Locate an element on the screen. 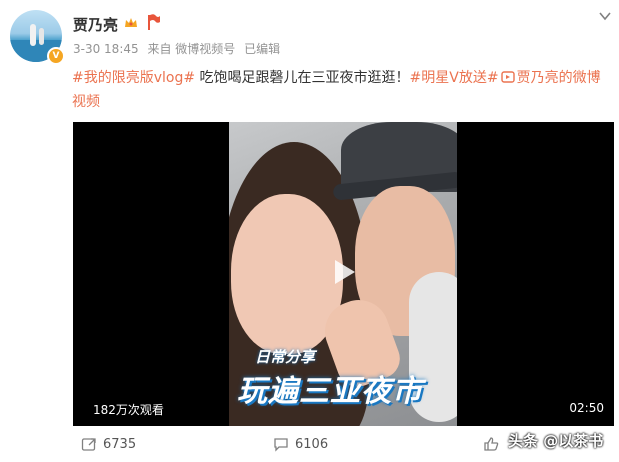 This screenshot has width=619, height=462. share-button: 6735 is located at coordinates (108, 444).